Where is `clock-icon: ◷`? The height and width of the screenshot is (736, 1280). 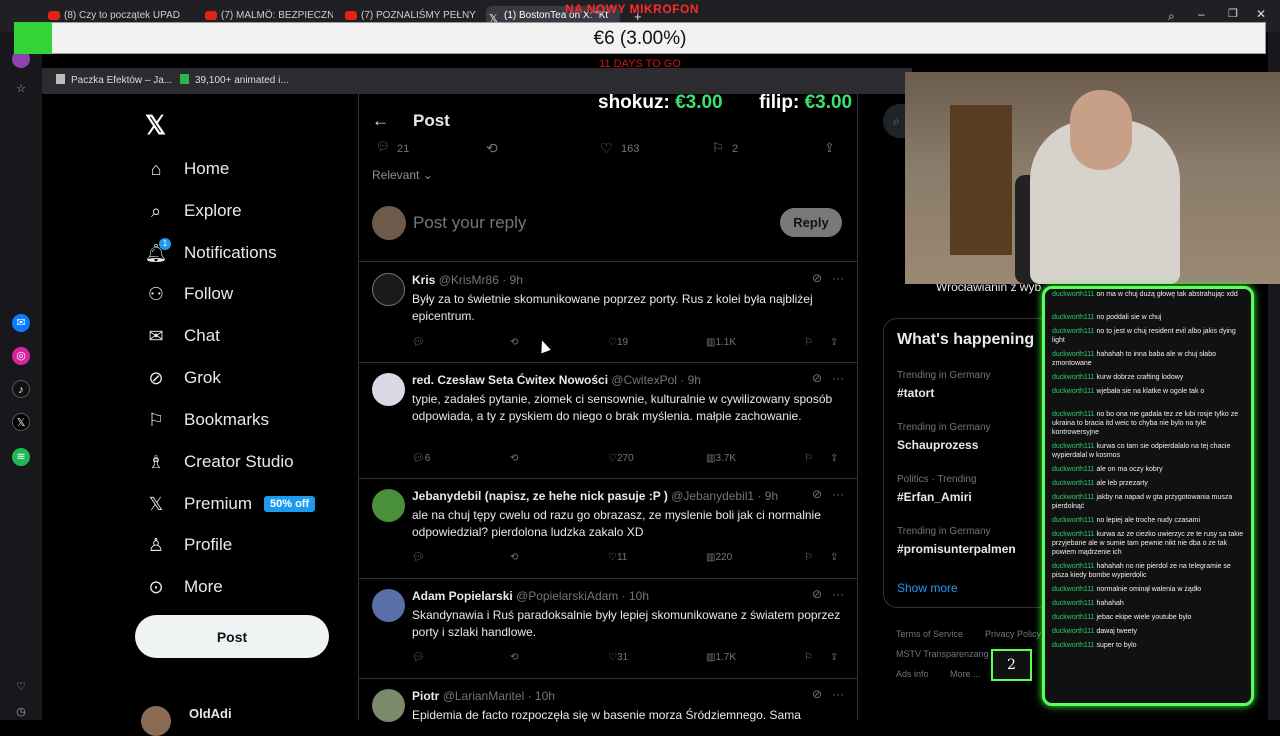
clock-icon: ◷ is located at coordinates (21, 712).